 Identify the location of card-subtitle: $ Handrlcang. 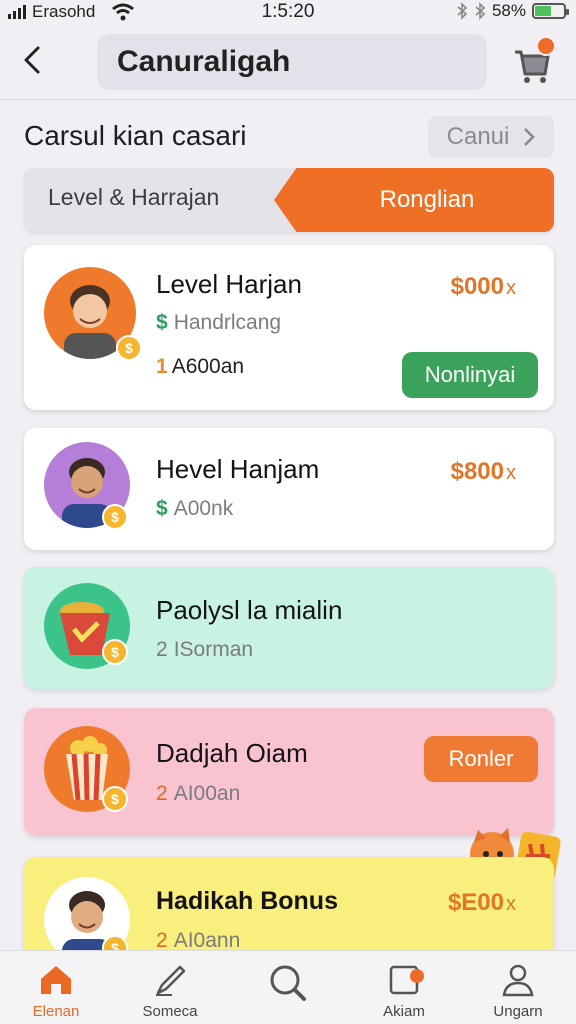
(218, 323).